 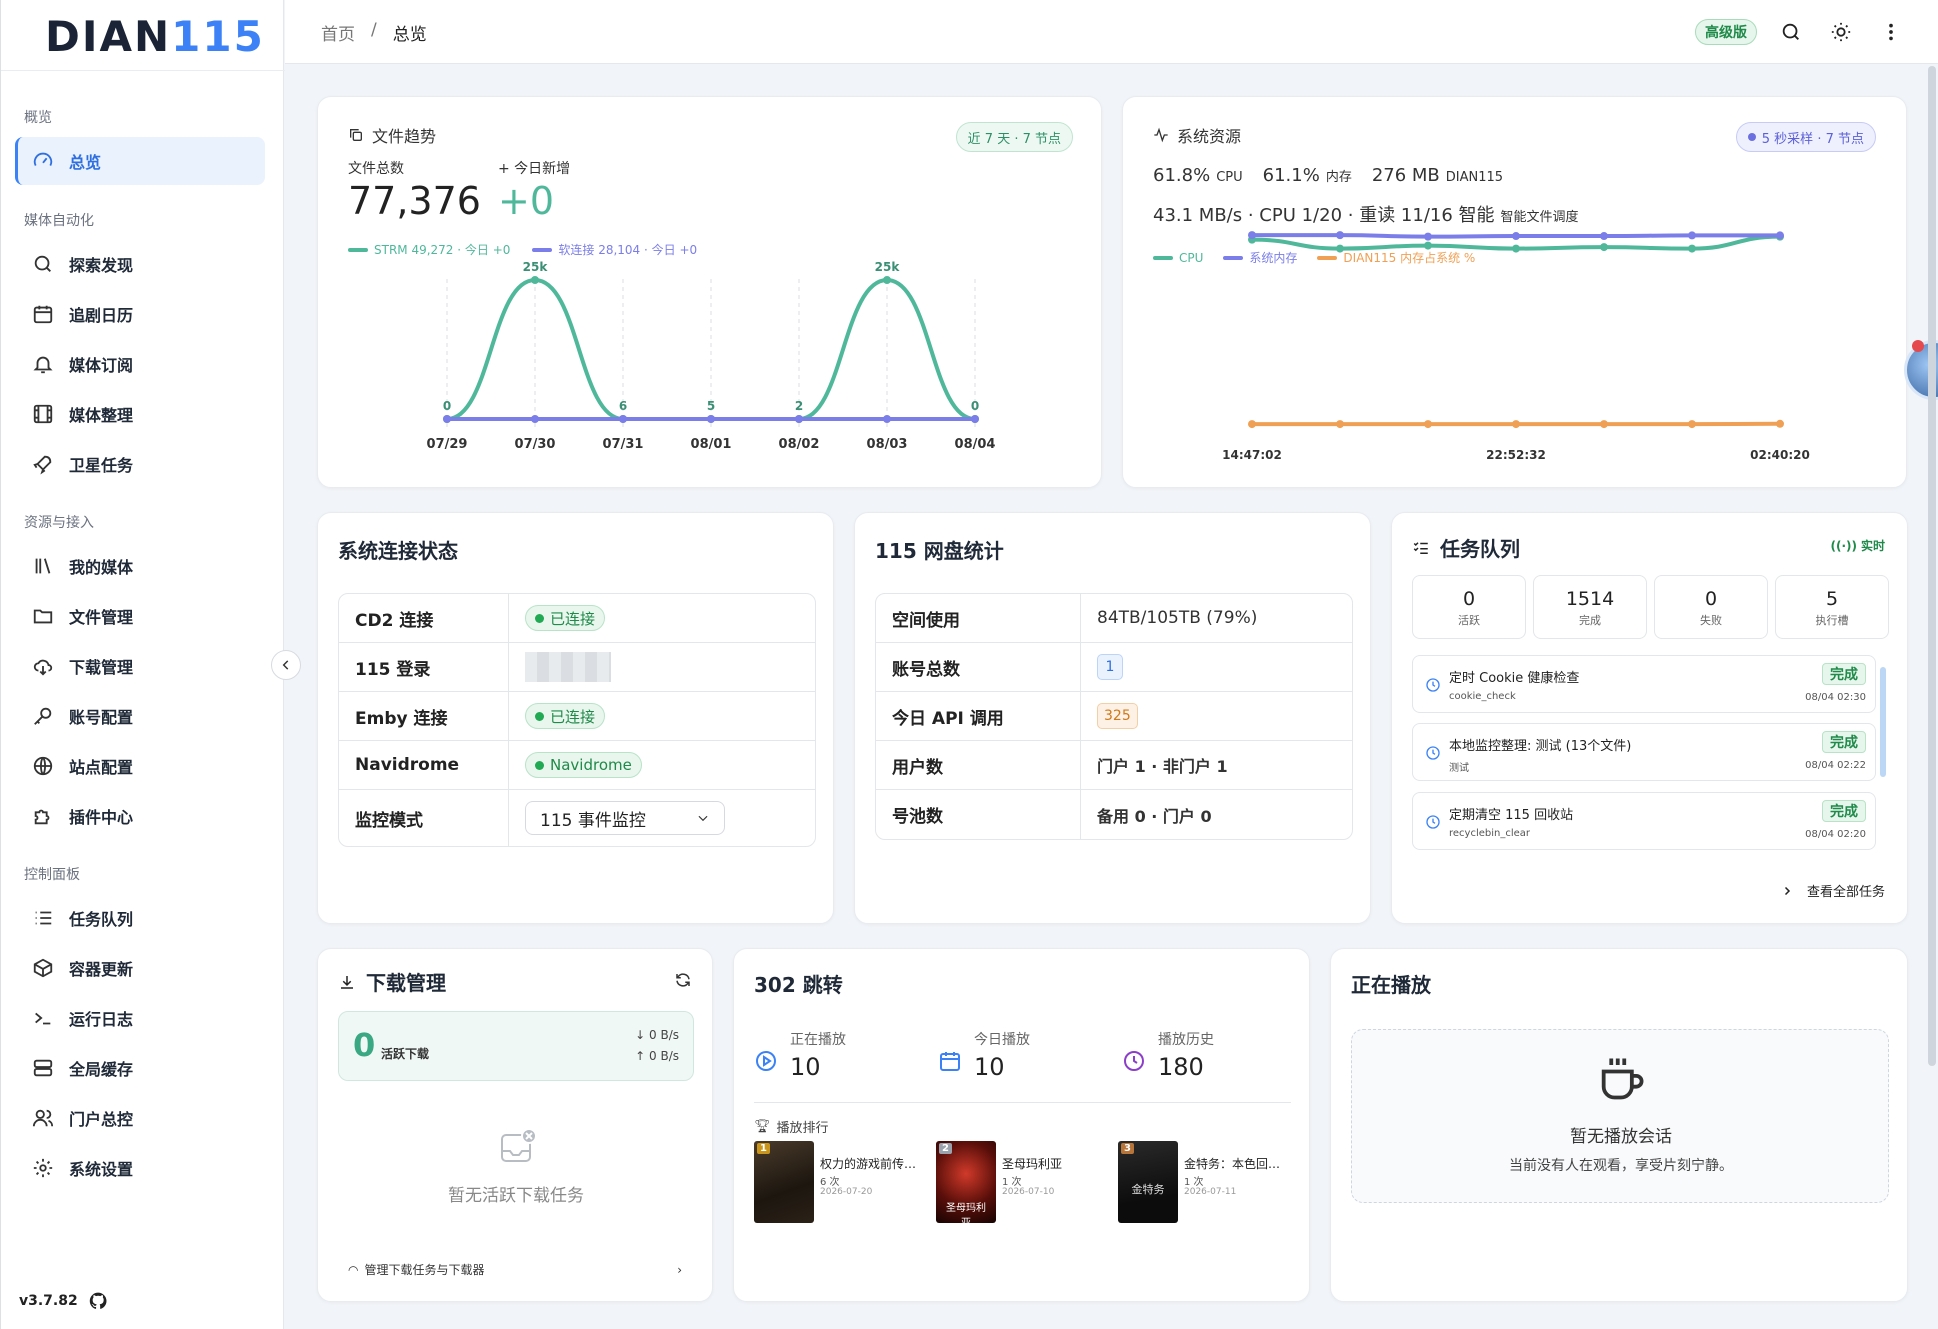 I want to click on sidebar-item-overview: 总览, so click(x=140, y=161).